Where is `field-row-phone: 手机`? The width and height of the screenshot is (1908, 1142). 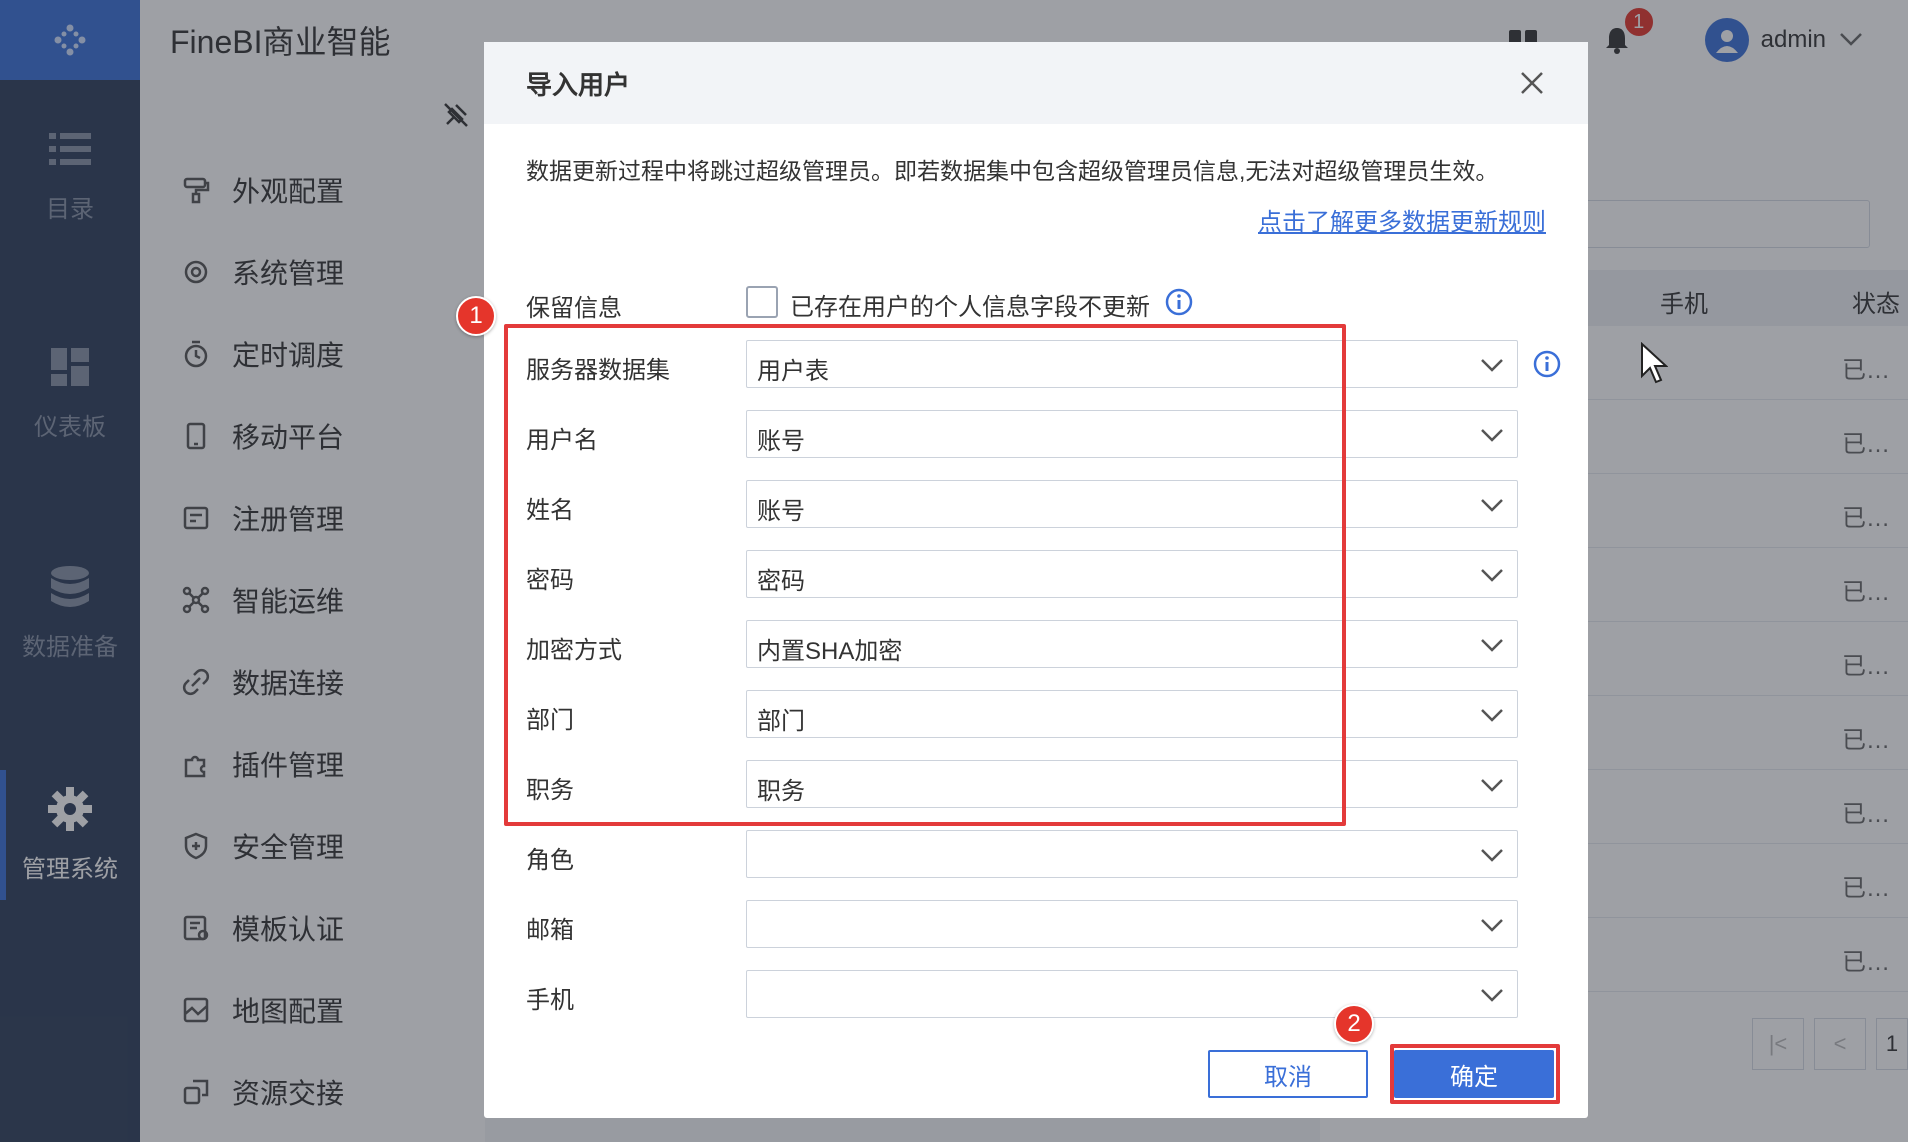
field-row-phone: 手机 is located at coordinates (1036, 994).